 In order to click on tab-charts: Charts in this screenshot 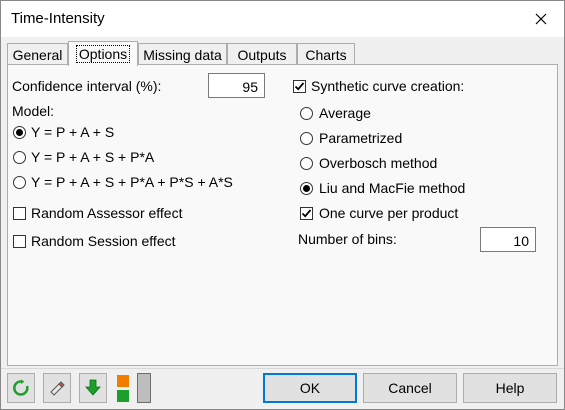, I will do `click(326, 54)`.